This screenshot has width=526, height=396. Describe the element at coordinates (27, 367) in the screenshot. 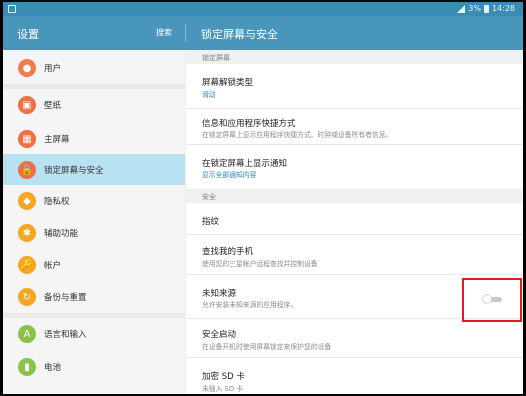

I see `battery-icon: ▮` at that location.